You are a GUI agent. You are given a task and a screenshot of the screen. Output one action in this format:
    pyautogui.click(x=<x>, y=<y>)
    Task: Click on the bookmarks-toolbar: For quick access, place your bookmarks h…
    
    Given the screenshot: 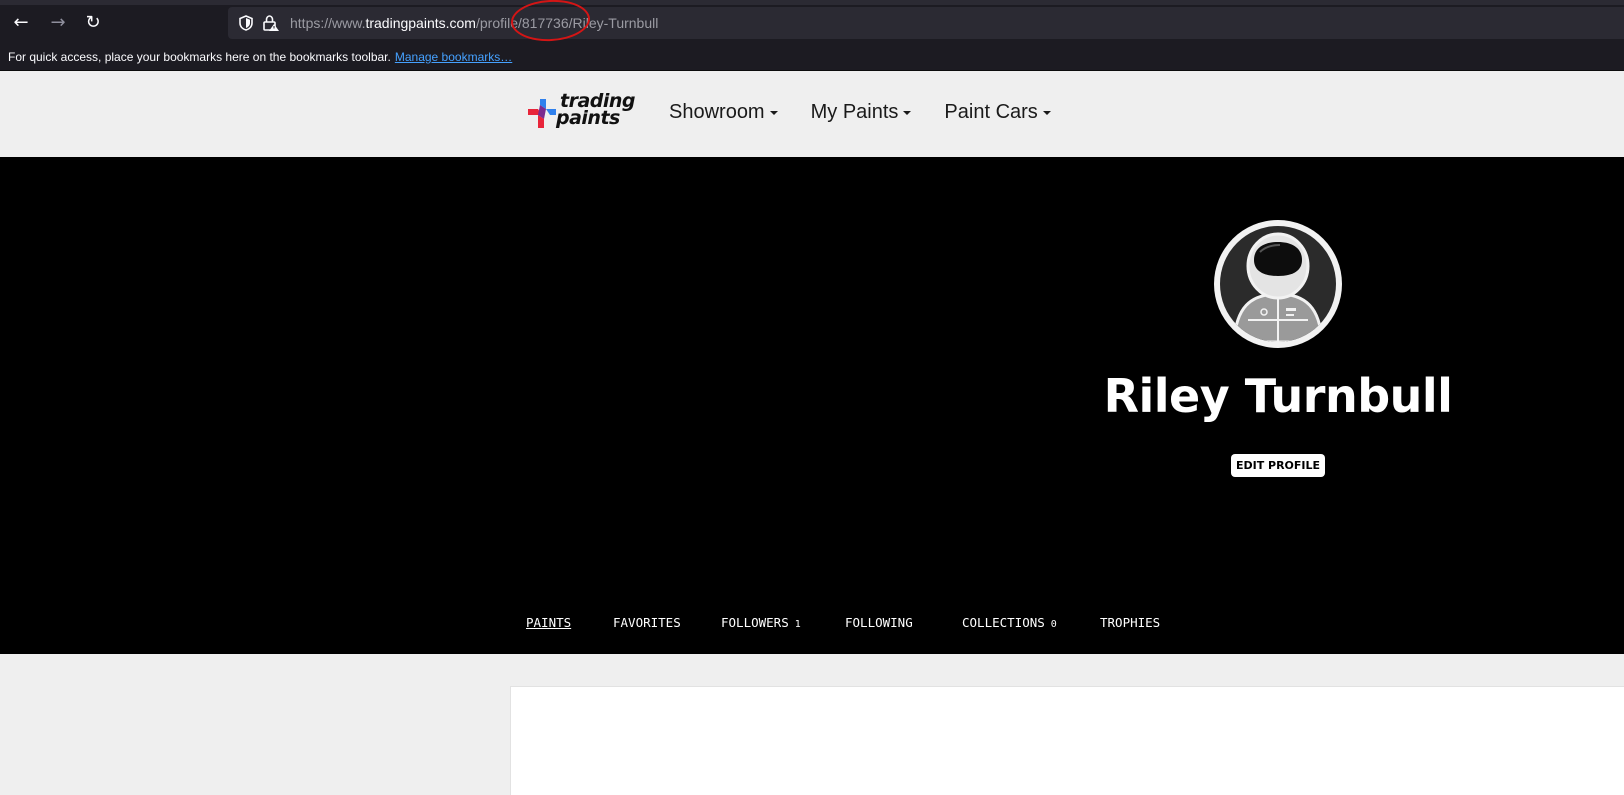 What is the action you would take?
    pyautogui.click(x=812, y=58)
    